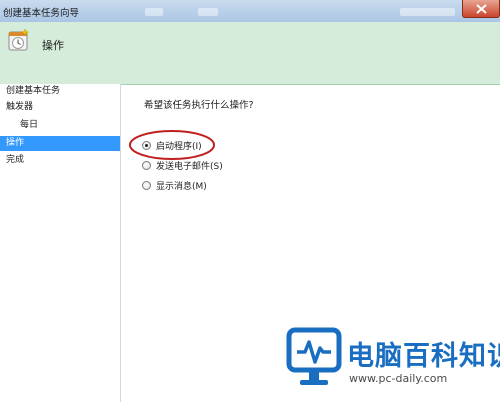  I want to click on watermark: 电脑百科知识 www.pc-daily.com, so click(392, 362).